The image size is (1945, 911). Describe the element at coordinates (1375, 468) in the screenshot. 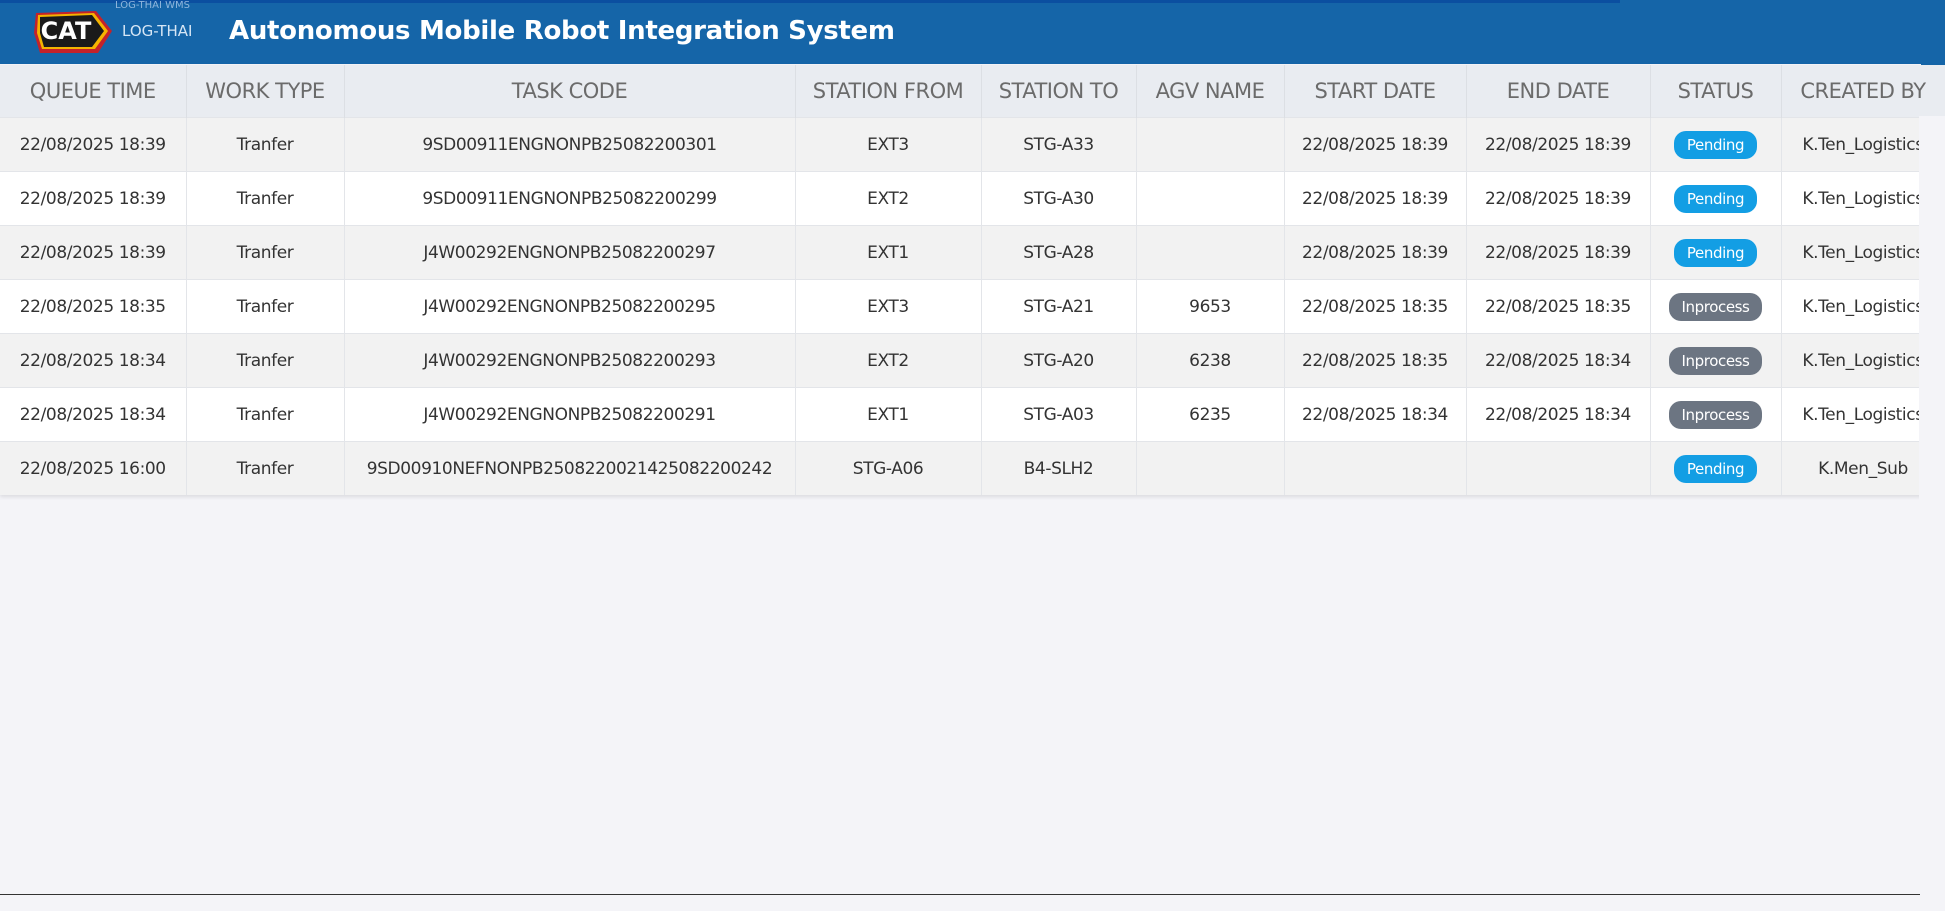

I see `cell-start-date` at that location.